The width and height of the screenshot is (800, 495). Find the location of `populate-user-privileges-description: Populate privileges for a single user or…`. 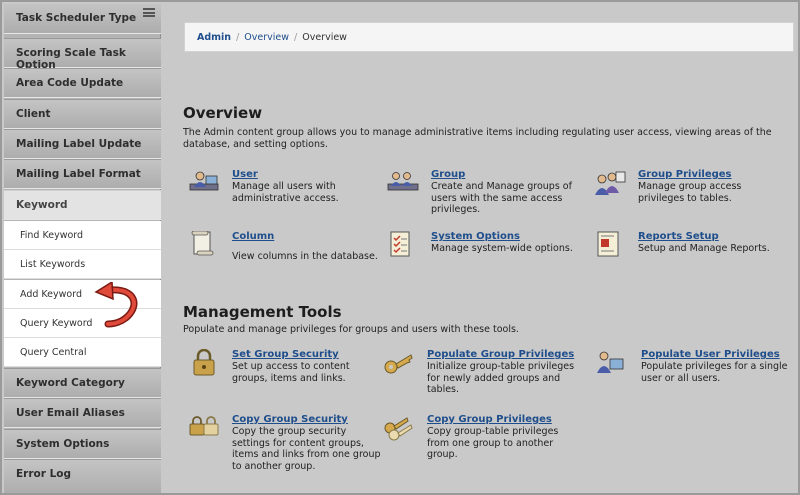

populate-user-privileges-description: Populate privileges for a single user or… is located at coordinates (714, 372).